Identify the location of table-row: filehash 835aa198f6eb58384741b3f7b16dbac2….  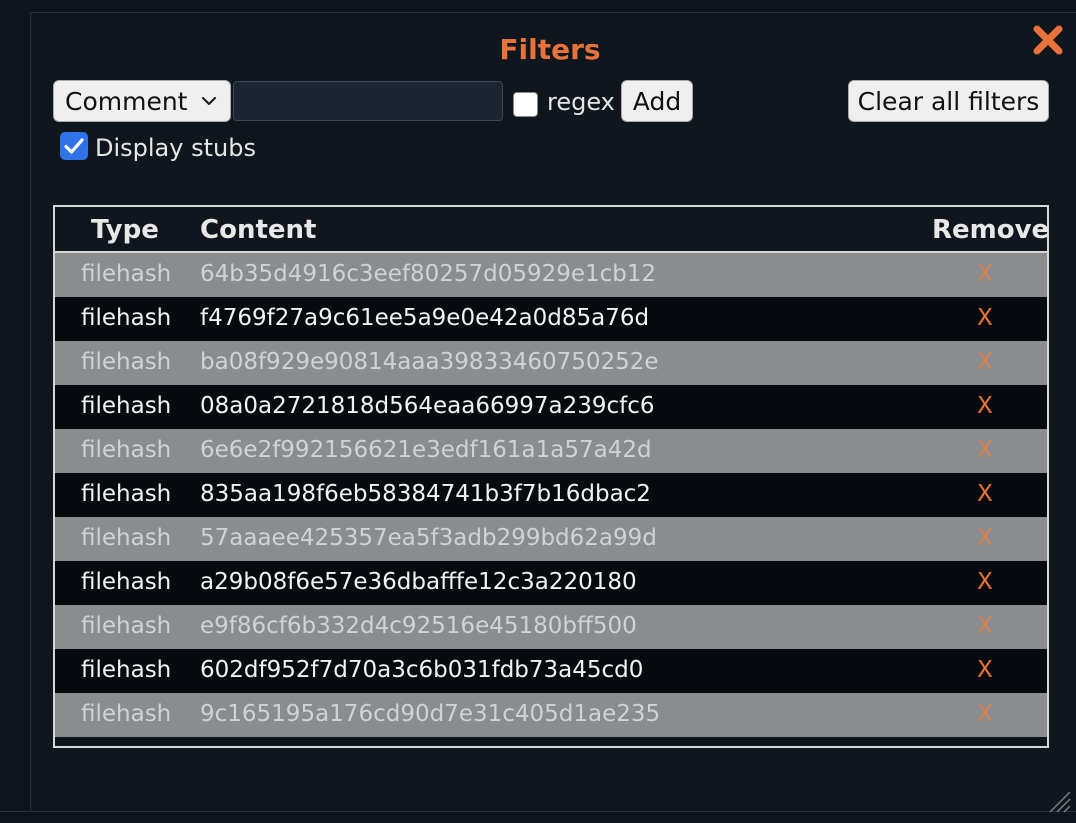
(551, 495).